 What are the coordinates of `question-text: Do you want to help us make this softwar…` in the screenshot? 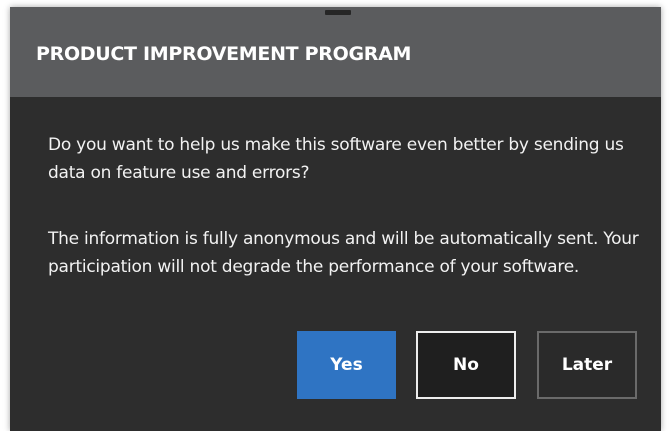 It's located at (336, 159).